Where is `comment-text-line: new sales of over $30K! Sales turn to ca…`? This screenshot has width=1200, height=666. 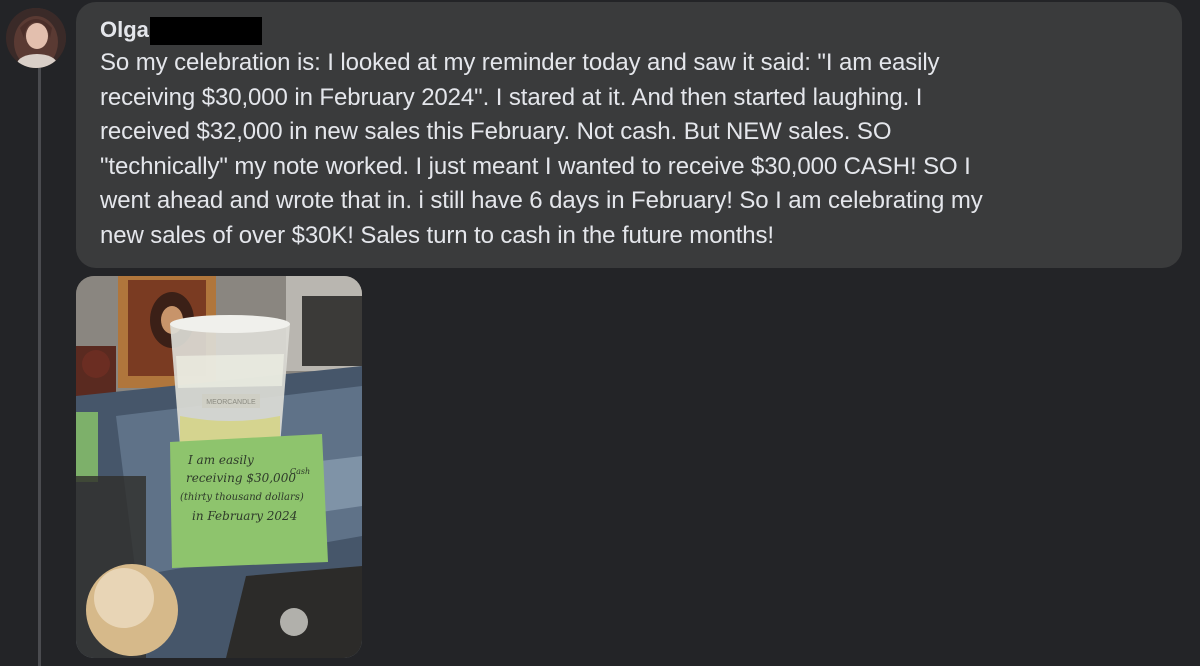 comment-text-line: new sales of over $30K! Sales turn to ca… is located at coordinates (437, 235).